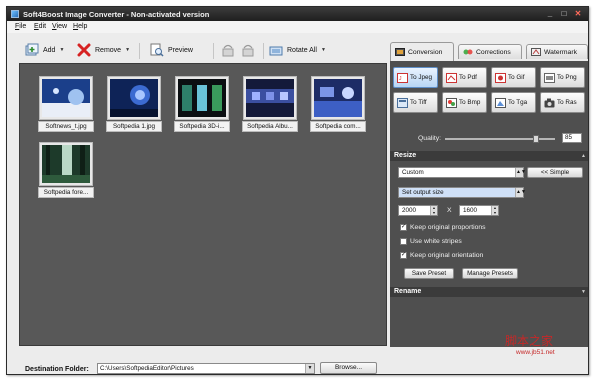 The height and width of the screenshot is (381, 600). Describe the element at coordinates (518, 102) in the screenshot. I see `format-label: To Tga` at that location.